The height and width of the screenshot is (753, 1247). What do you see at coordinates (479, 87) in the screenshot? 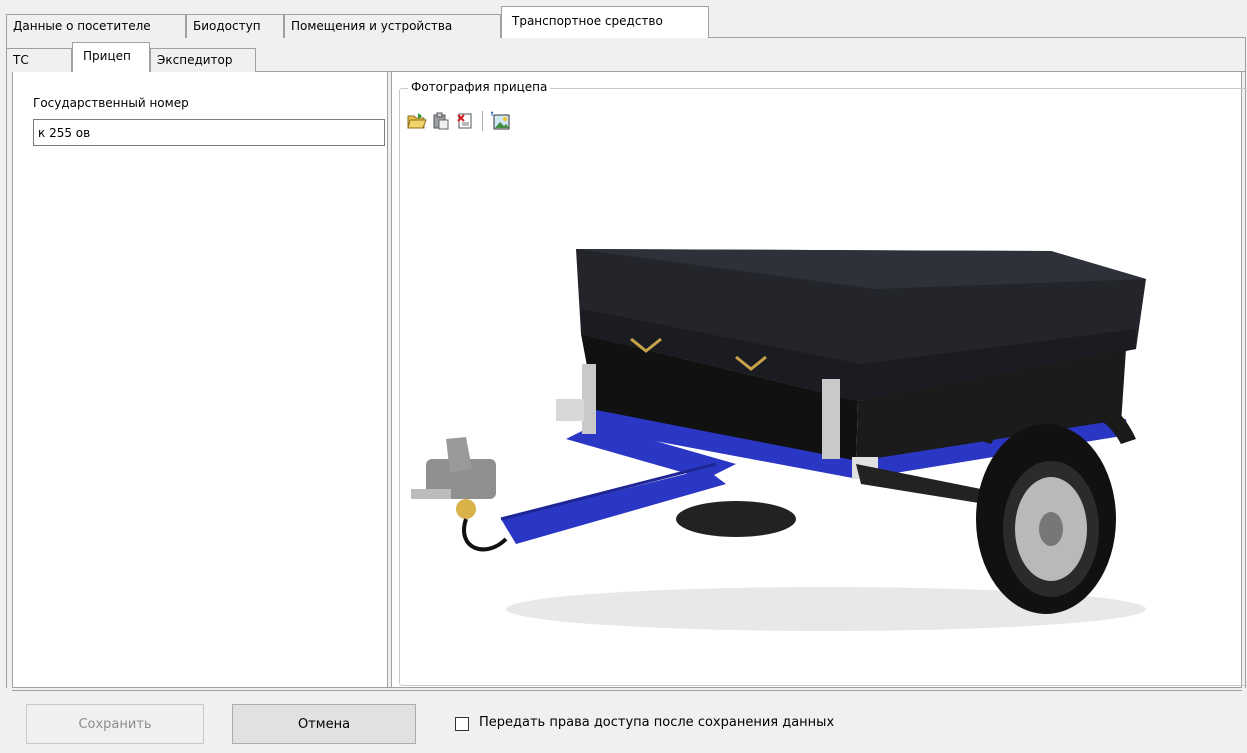
I see `photo-group-title: Фотография прицепа` at bounding box center [479, 87].